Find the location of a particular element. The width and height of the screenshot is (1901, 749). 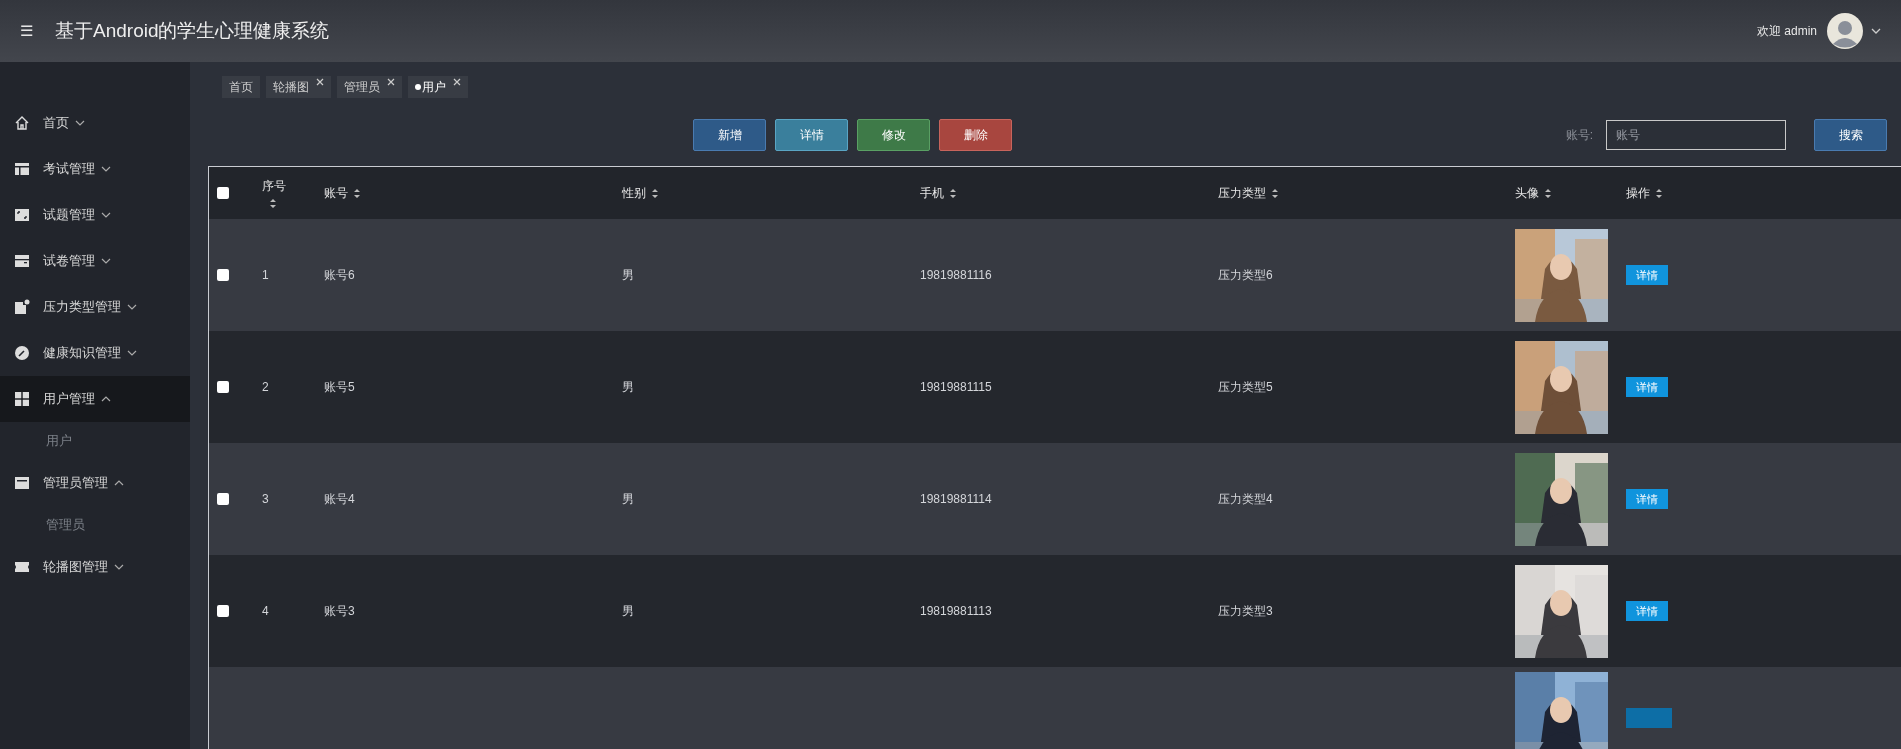

table-cell: 账号3 is located at coordinates (339, 611).